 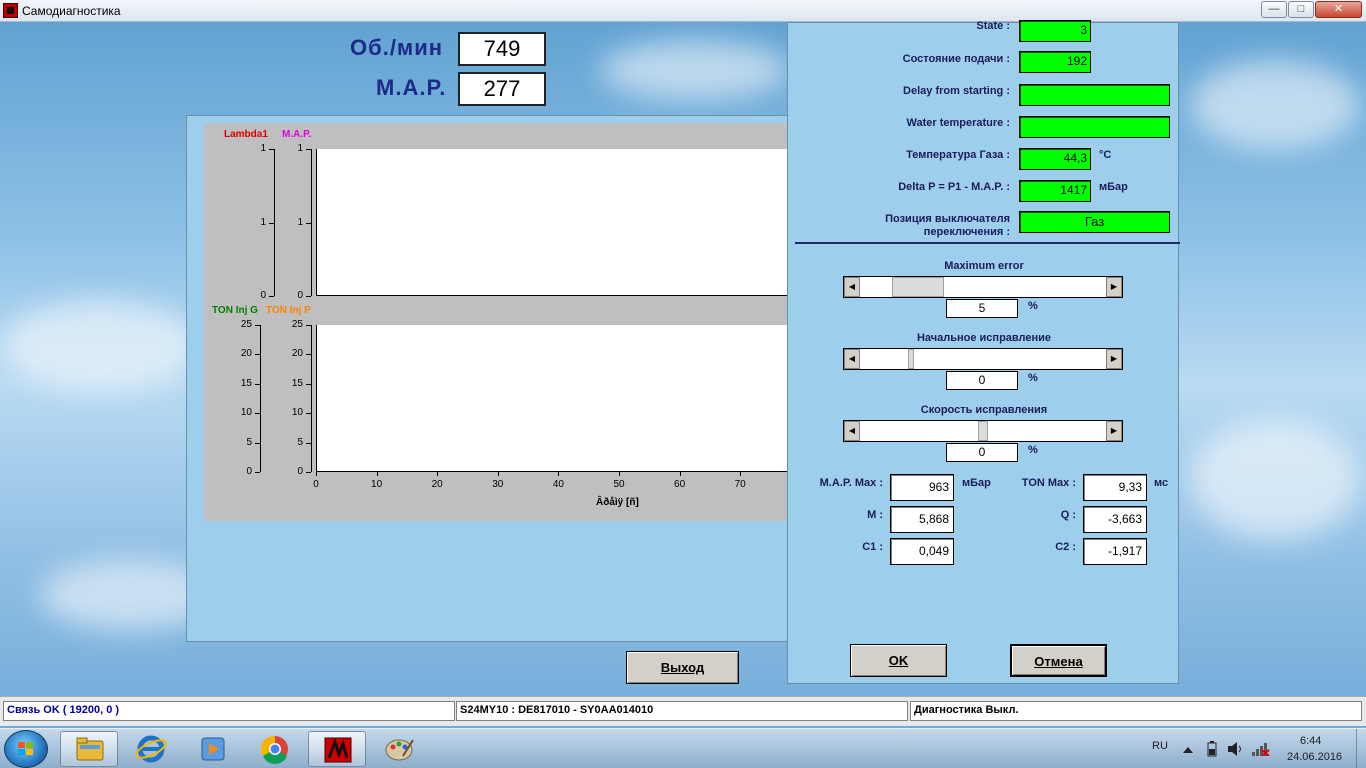 What do you see at coordinates (993, 26) in the screenshot?
I see `state-label: State :` at bounding box center [993, 26].